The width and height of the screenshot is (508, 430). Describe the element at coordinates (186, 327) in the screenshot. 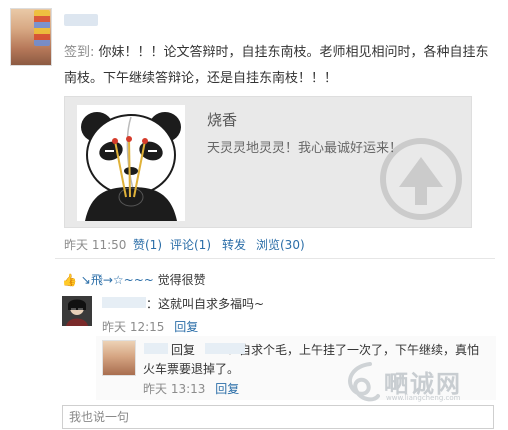

I see `reply-link: 回复` at that location.